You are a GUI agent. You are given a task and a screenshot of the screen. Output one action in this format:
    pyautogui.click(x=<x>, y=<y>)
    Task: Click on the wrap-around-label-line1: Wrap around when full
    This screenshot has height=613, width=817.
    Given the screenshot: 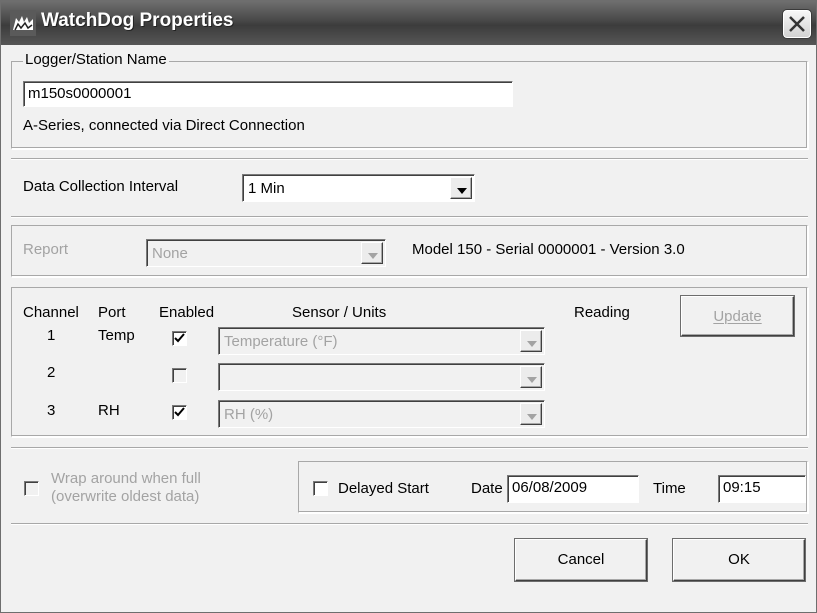 What is the action you would take?
    pyautogui.click(x=126, y=478)
    